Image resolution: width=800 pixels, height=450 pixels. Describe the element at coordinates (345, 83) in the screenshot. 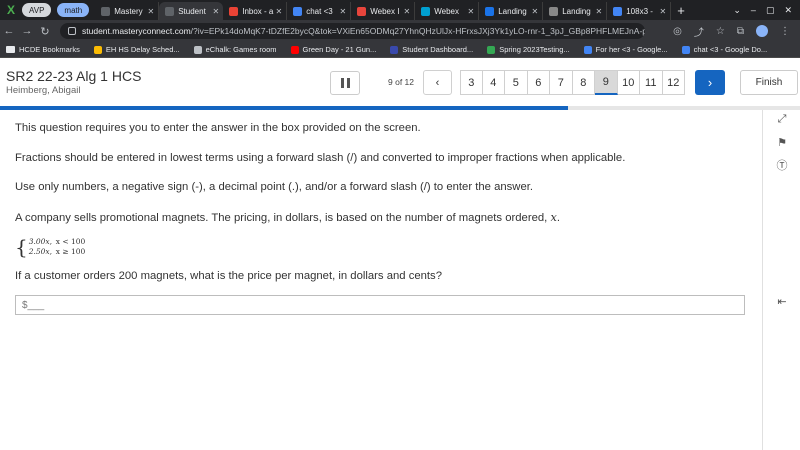

I see `pause-button` at that location.